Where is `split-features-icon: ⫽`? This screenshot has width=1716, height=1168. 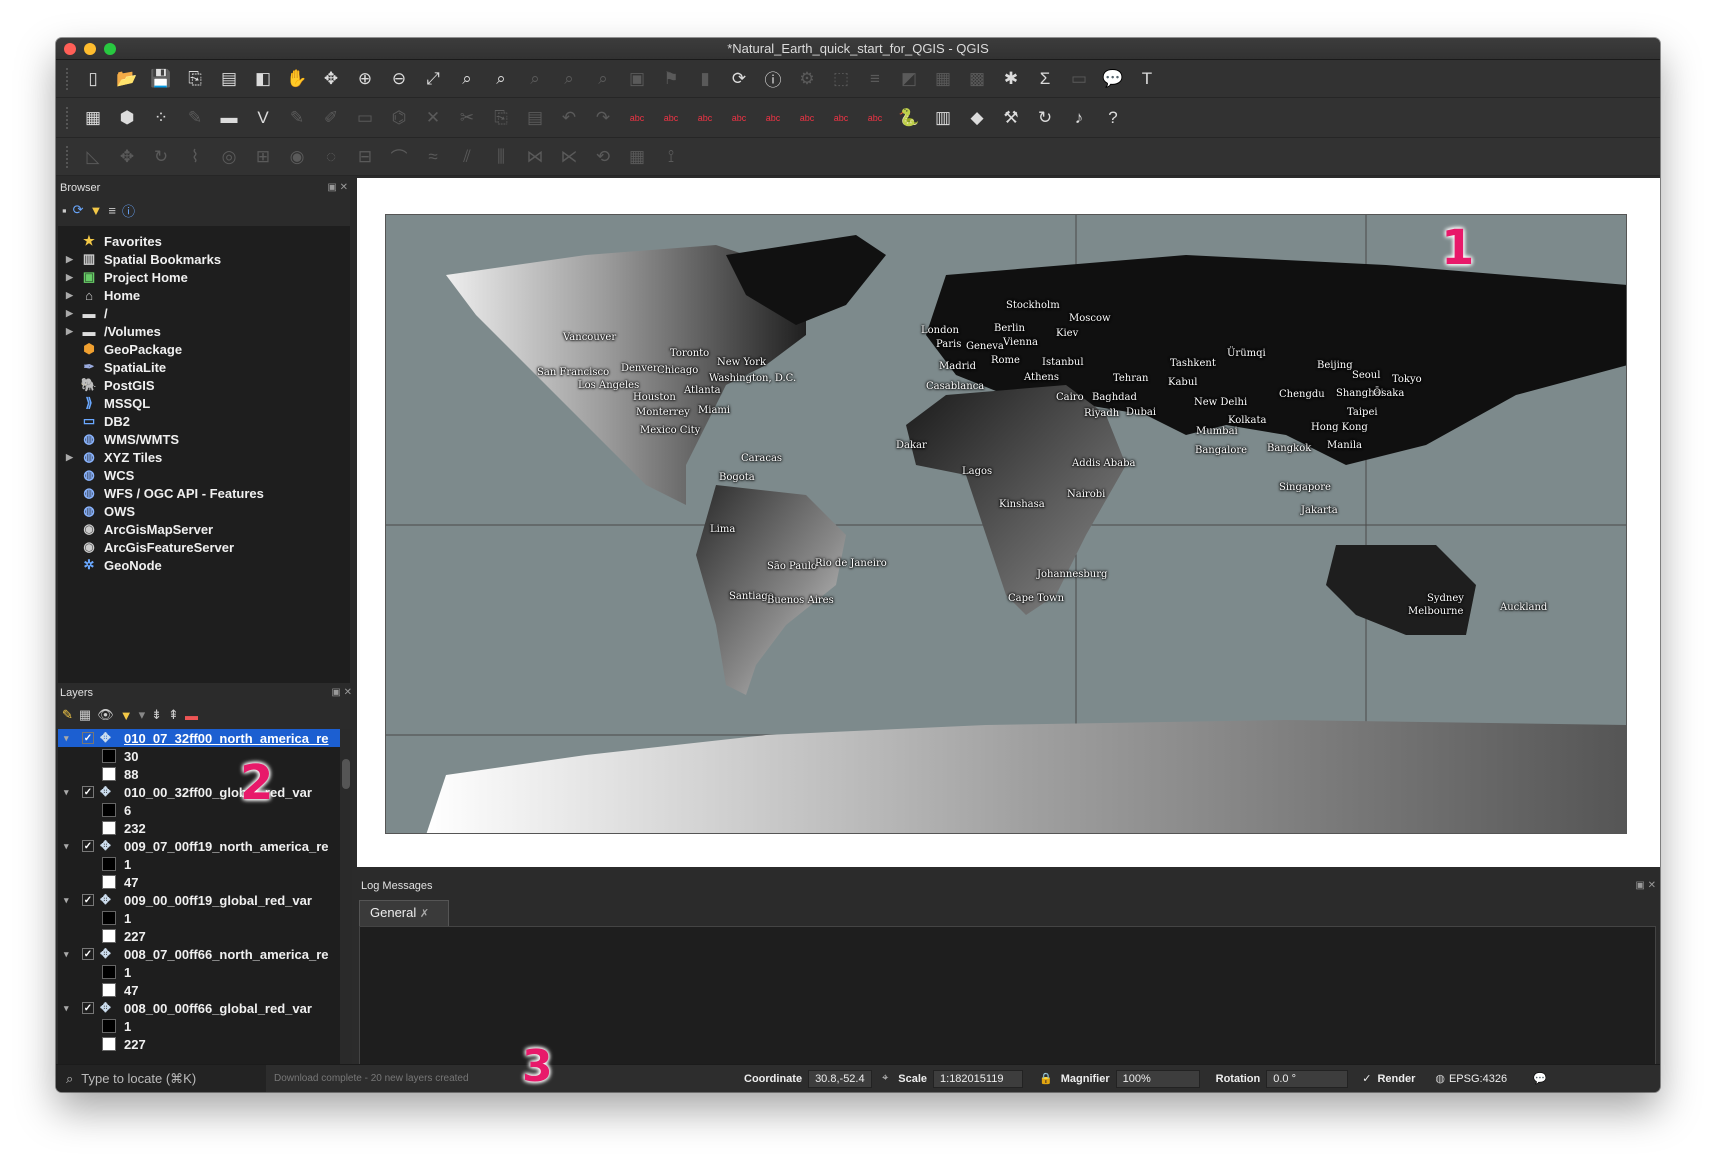
split-features-icon: ⫽ is located at coordinates (467, 157).